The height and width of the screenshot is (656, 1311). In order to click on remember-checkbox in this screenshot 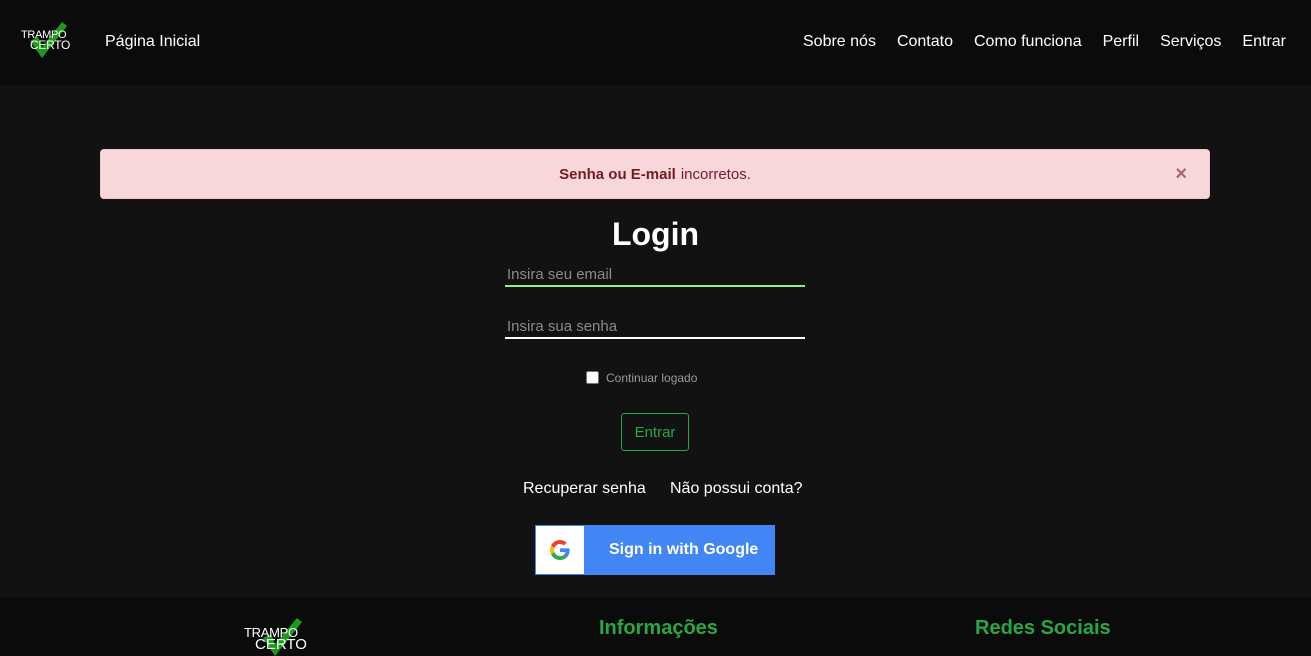, I will do `click(592, 377)`.